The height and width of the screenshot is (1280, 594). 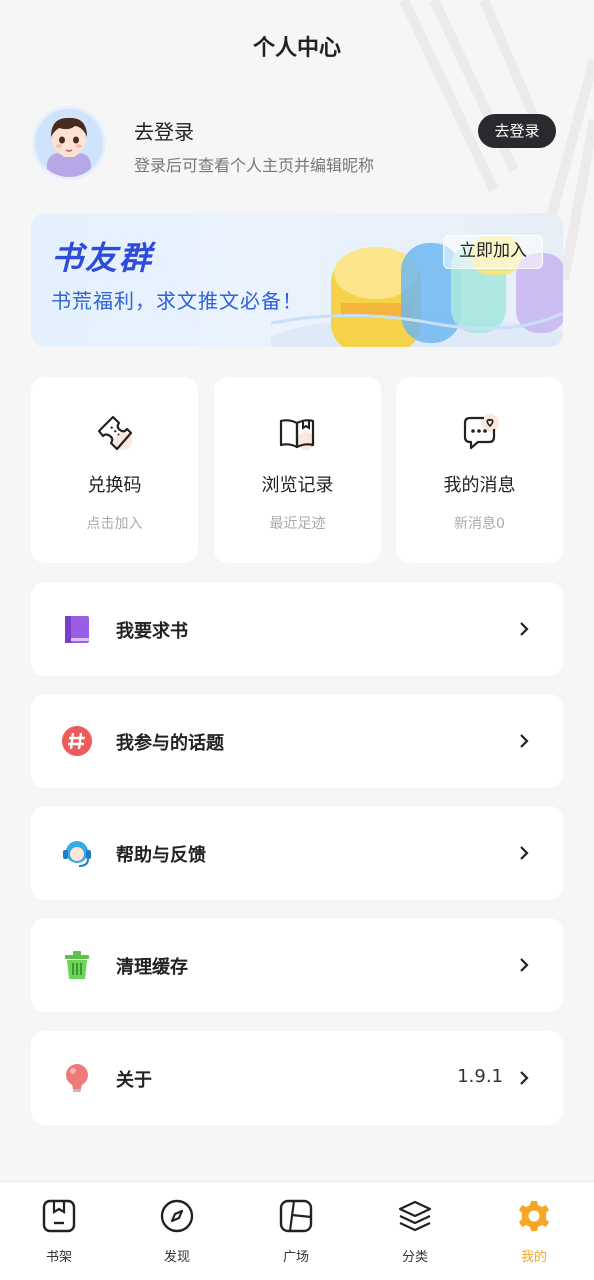 I want to click on book-club-banner: 书友群 书荒福利，求文推文必备！ 立即加入, so click(x=297, y=280).